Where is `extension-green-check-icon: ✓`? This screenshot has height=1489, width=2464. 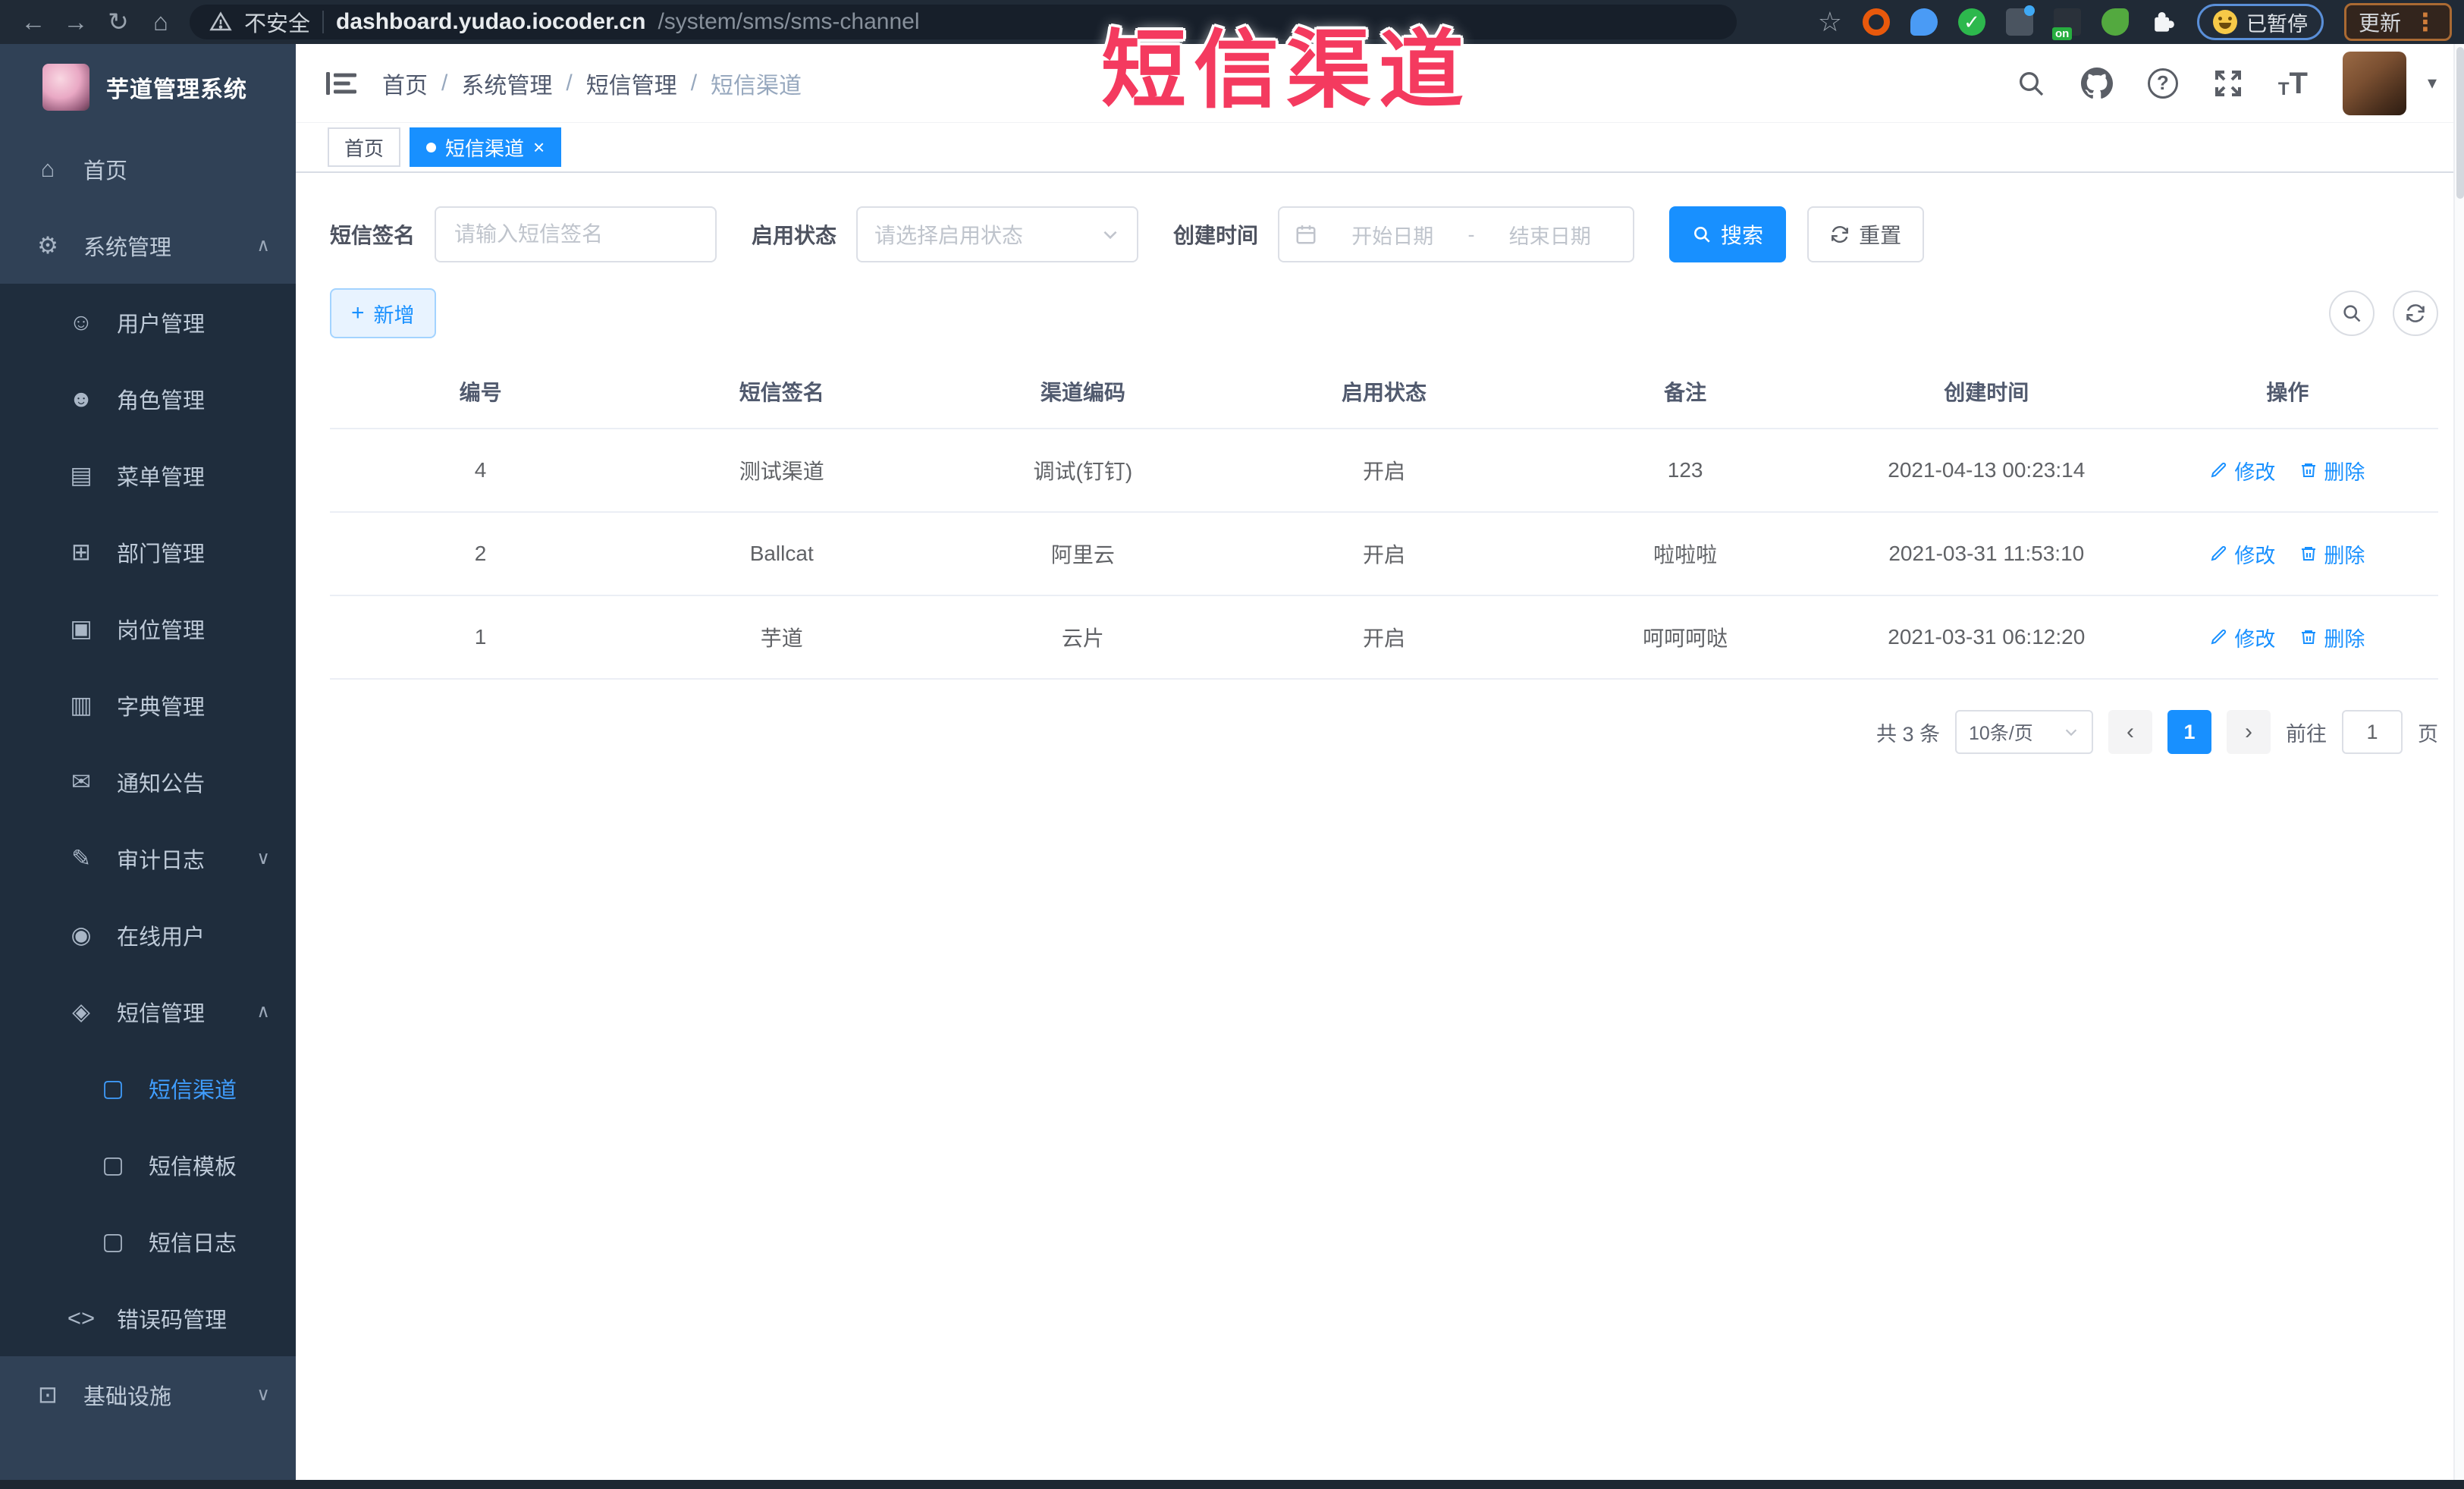 extension-green-check-icon: ✓ is located at coordinates (1971, 22).